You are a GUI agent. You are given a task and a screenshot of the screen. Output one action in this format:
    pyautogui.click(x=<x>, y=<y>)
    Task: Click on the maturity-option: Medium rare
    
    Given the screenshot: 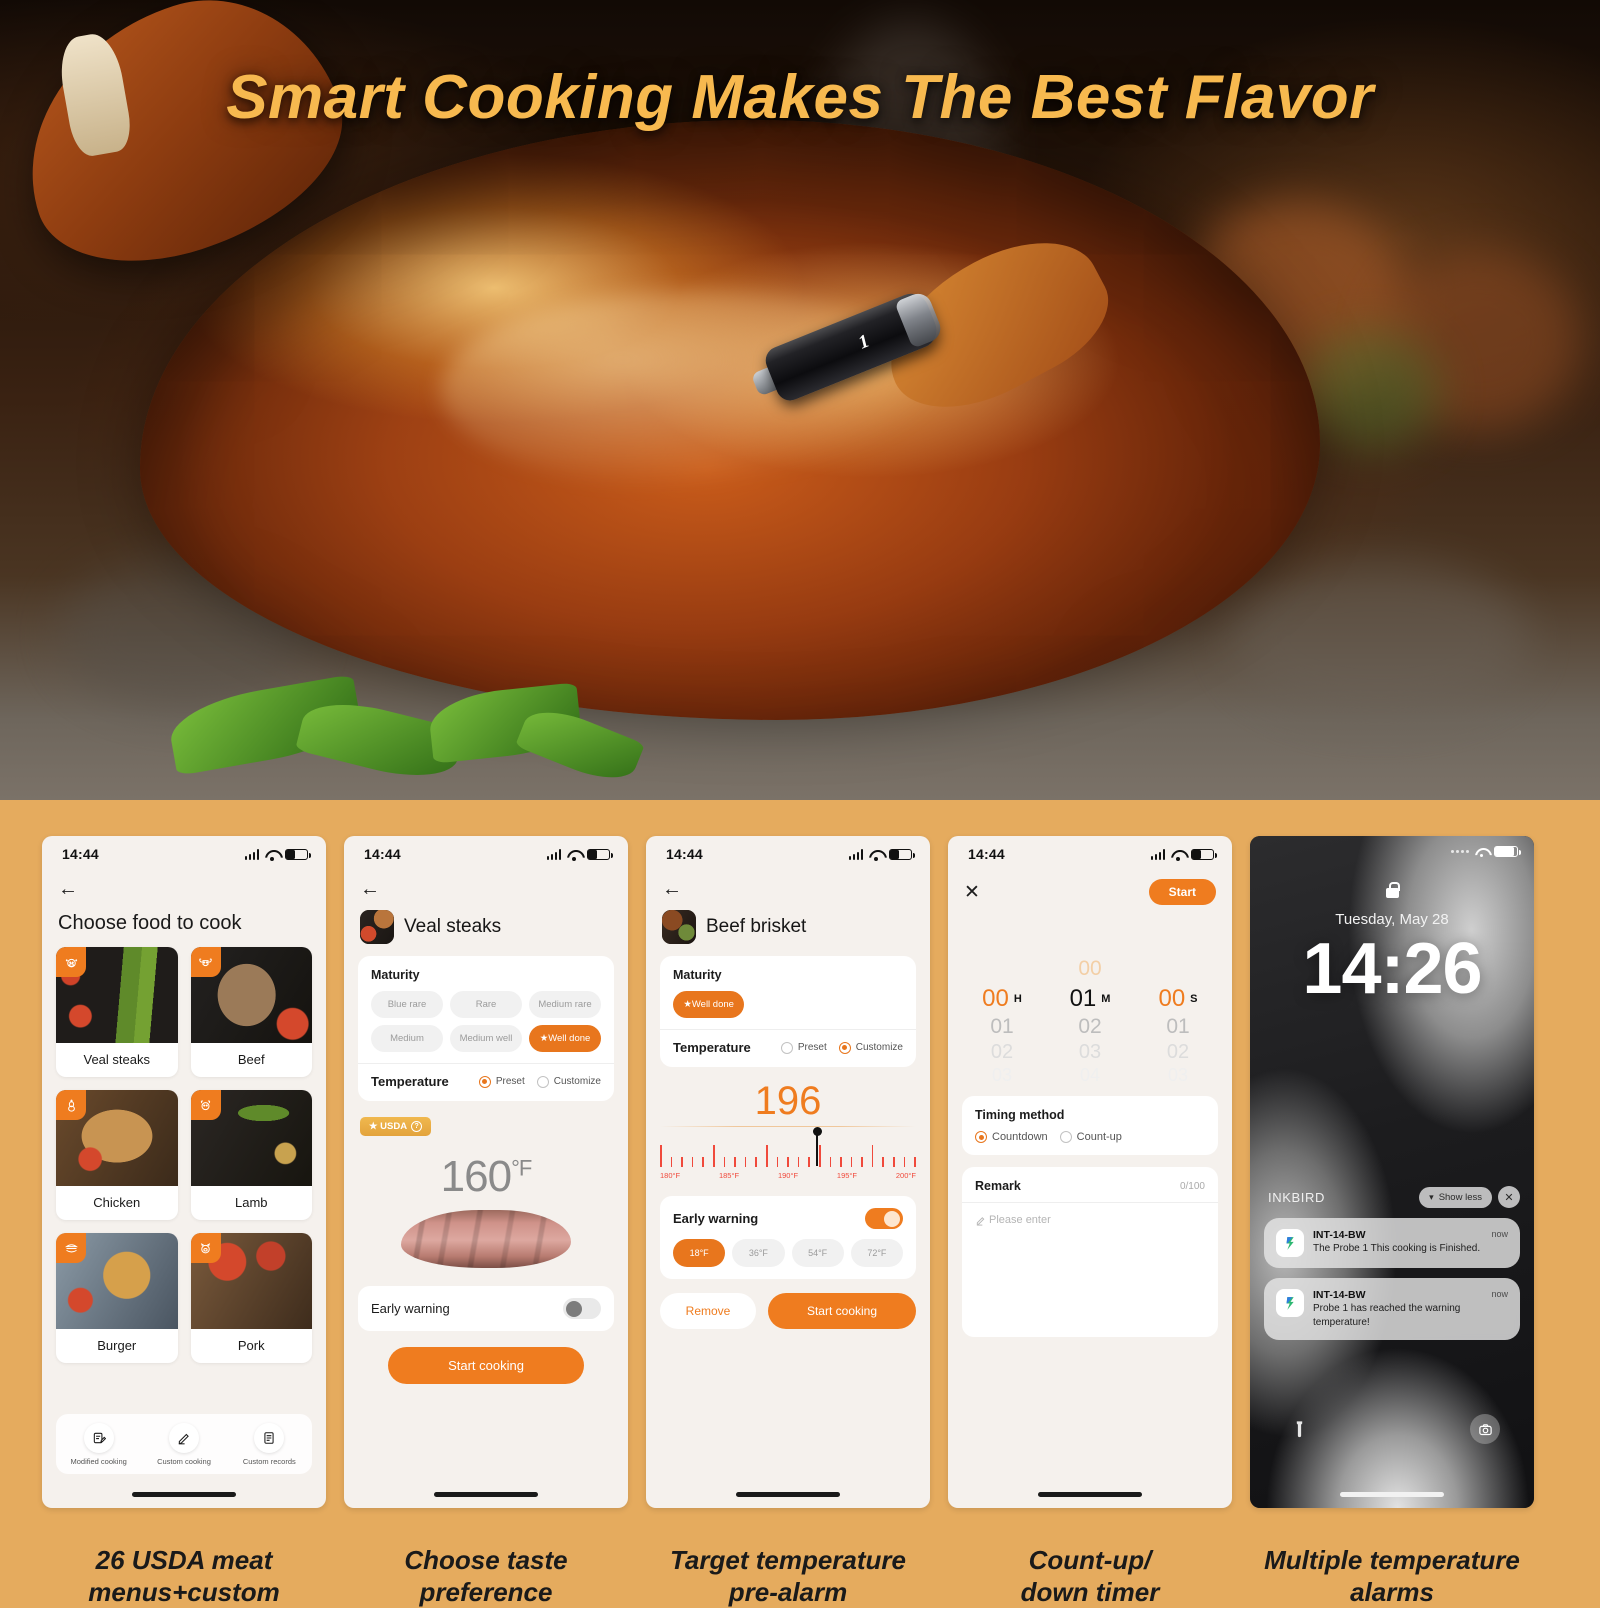 What is the action you would take?
    pyautogui.click(x=565, y=1004)
    